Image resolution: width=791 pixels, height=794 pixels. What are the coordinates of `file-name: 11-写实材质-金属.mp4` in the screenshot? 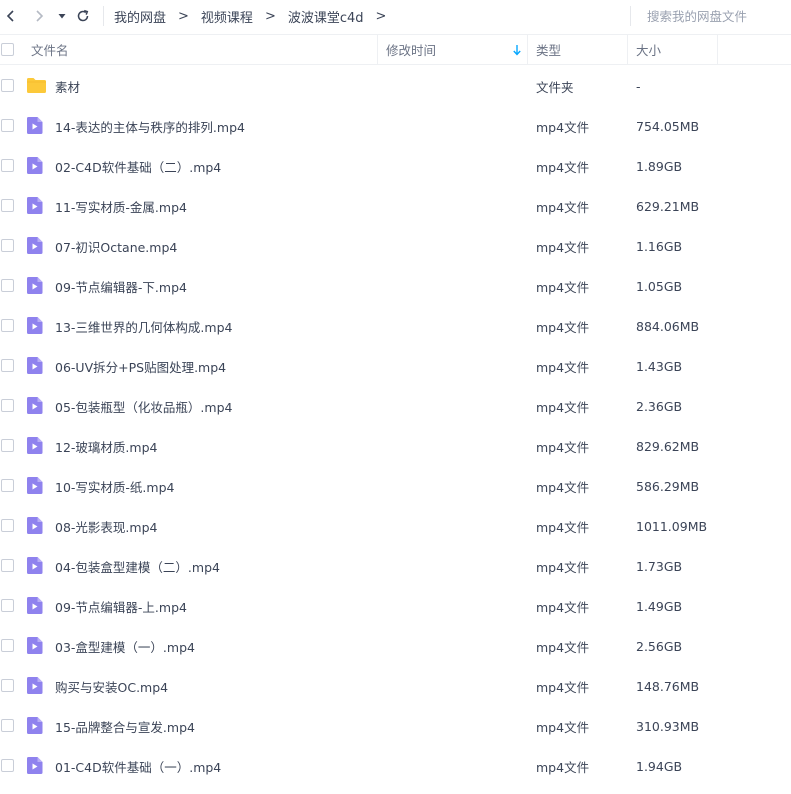 It's located at (121, 206).